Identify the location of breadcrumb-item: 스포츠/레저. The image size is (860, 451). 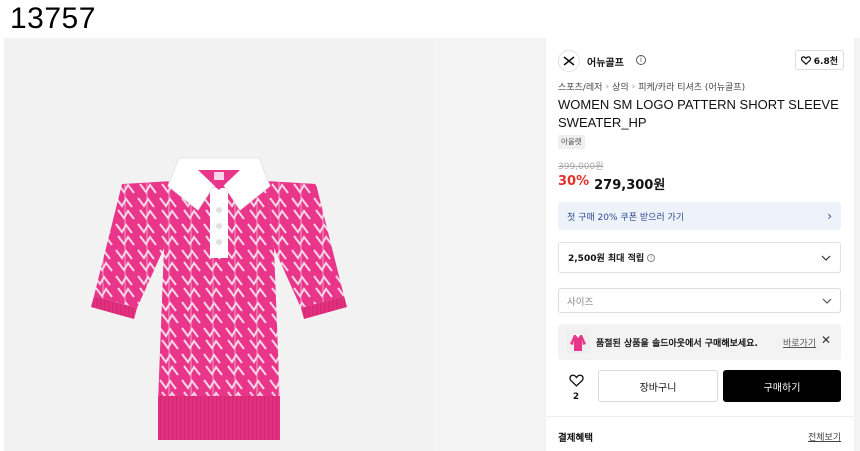
(580, 86).